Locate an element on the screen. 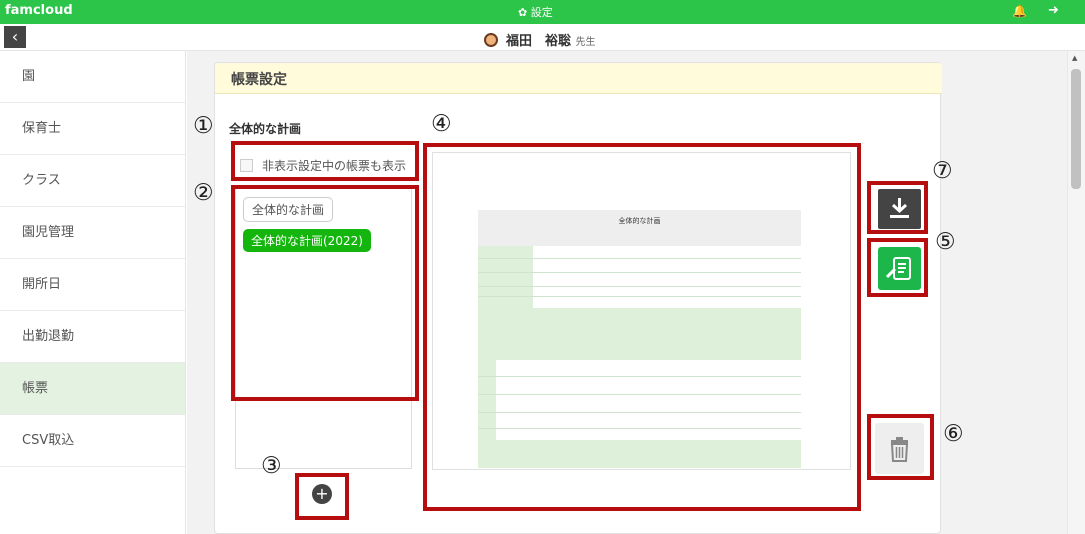  top-bar: famcloud ✿ 設定 🔔 ➜ is located at coordinates (542, 12).